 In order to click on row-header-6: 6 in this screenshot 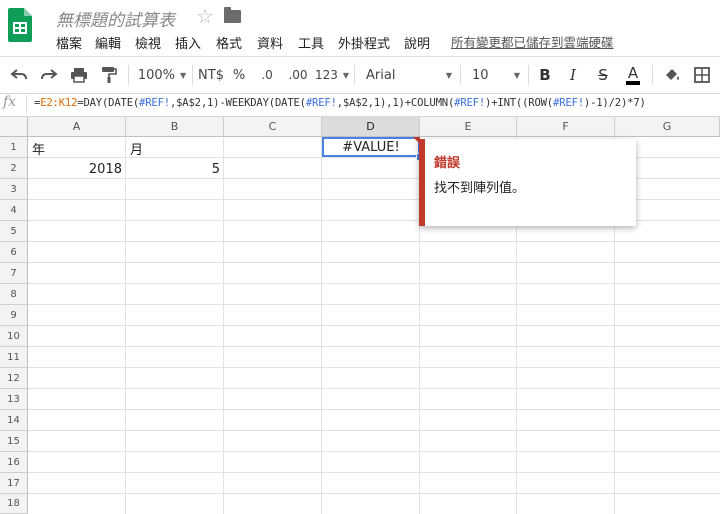, I will do `click(14, 252)`.